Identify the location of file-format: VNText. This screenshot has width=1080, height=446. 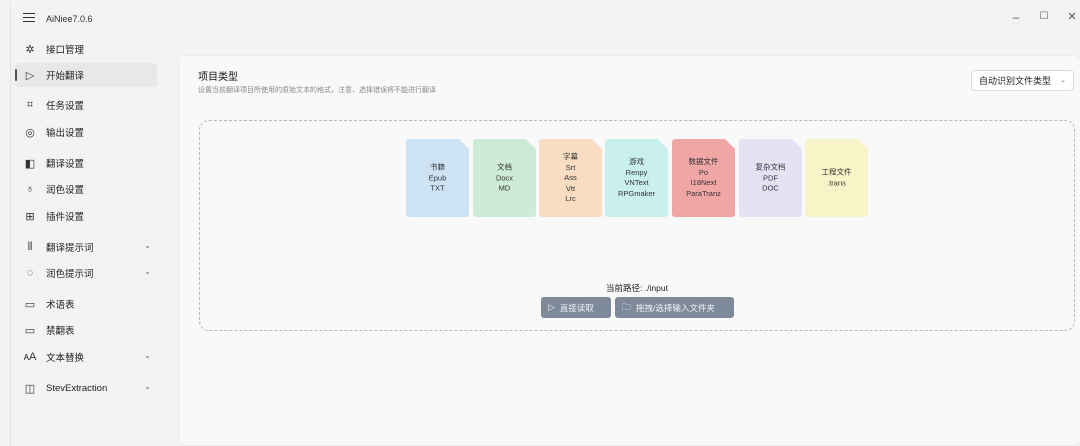
(636, 182).